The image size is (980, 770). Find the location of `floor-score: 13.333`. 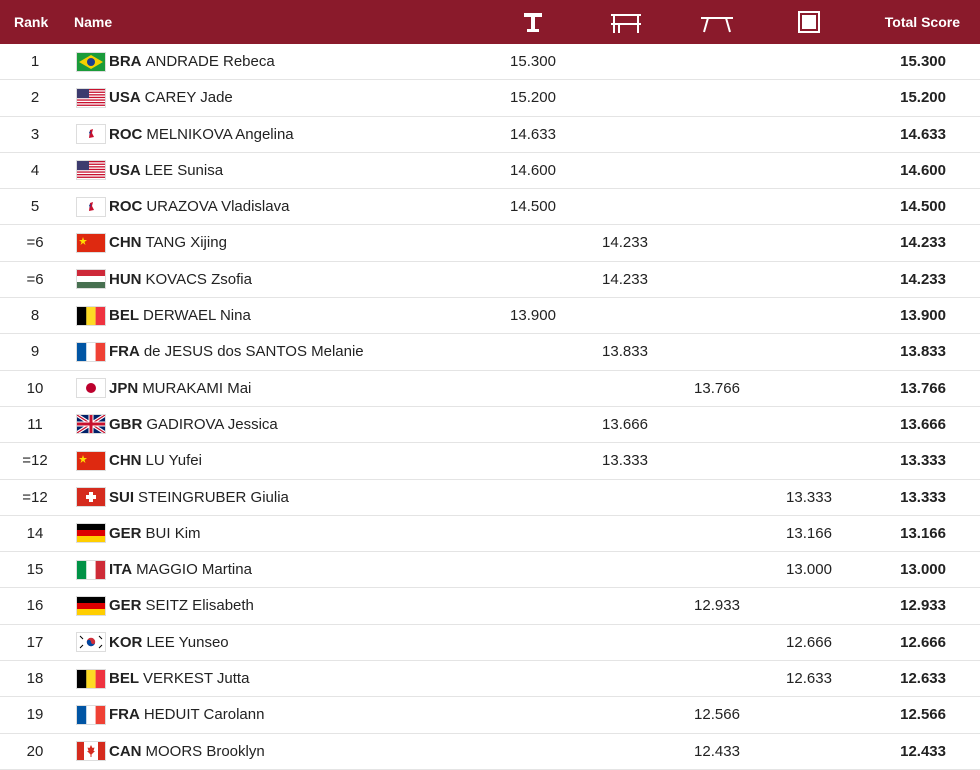

floor-score: 13.333 is located at coordinates (809, 497).